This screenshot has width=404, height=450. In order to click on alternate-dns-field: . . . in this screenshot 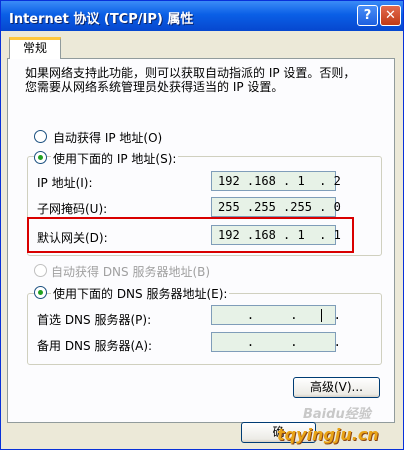, I will do `click(276, 342)`.